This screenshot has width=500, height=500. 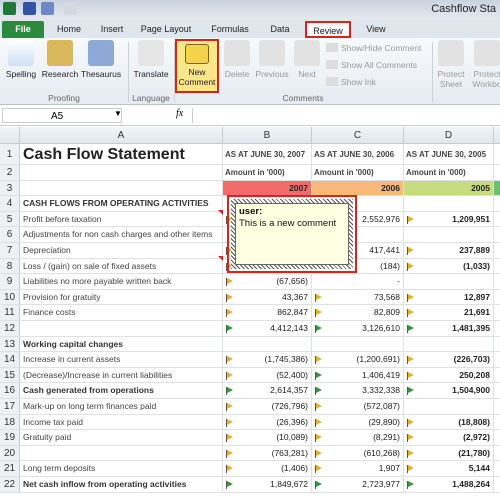 What do you see at coordinates (47, 8) in the screenshot?
I see `undo-icon` at bounding box center [47, 8].